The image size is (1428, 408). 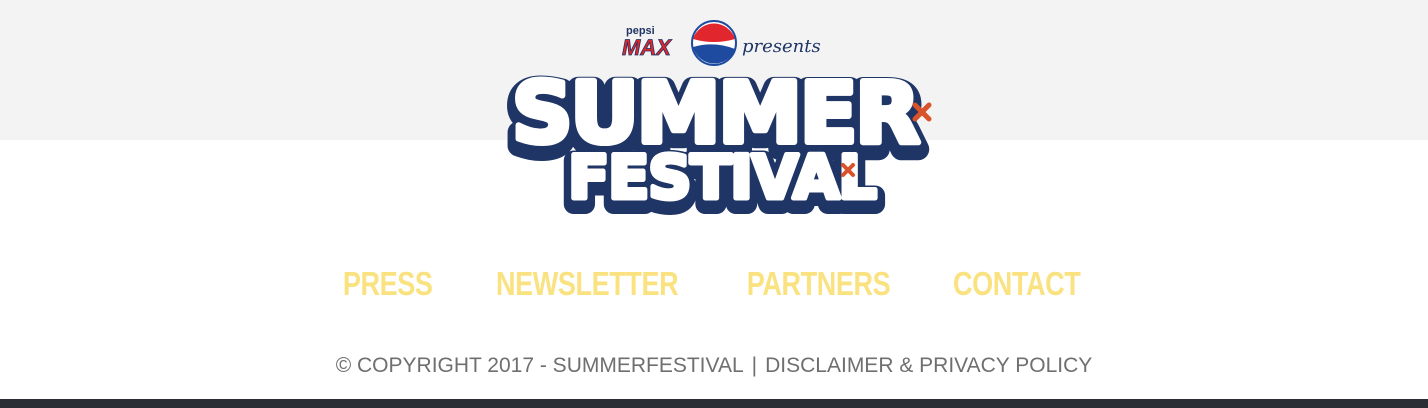 I want to click on nav-partners-link: PARTNERS, so click(x=819, y=284).